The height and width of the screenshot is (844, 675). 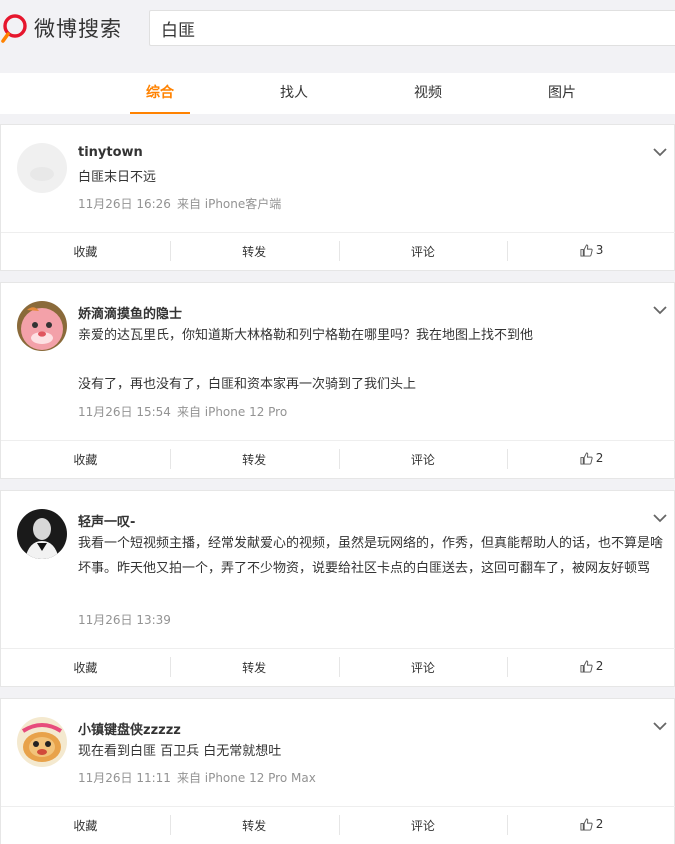 What do you see at coordinates (180, 751) in the screenshot?
I see `post-paragraph: 现在看到白匪 百卫兵 白无常就想吐` at bounding box center [180, 751].